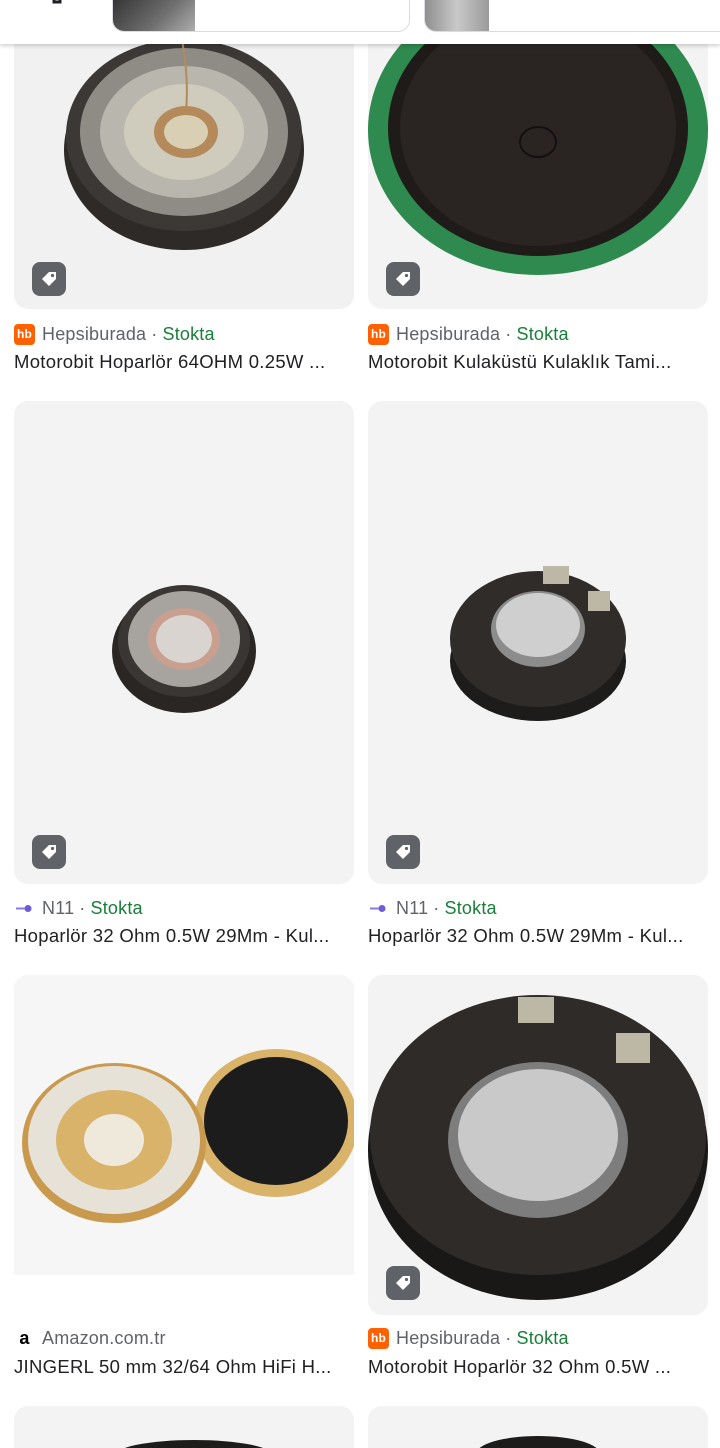  I want to click on source-line: a Amazon.com.tr, so click(90, 1338).